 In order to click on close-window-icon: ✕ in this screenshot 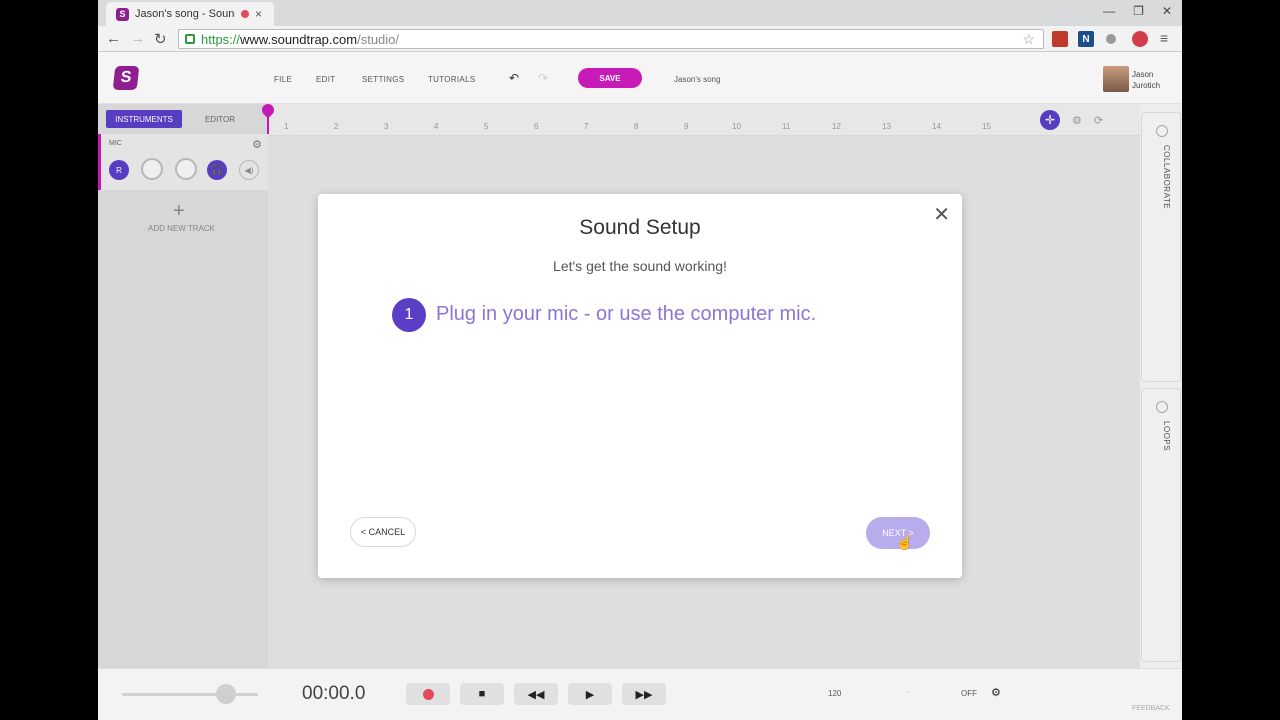, I will do `click(1167, 11)`.